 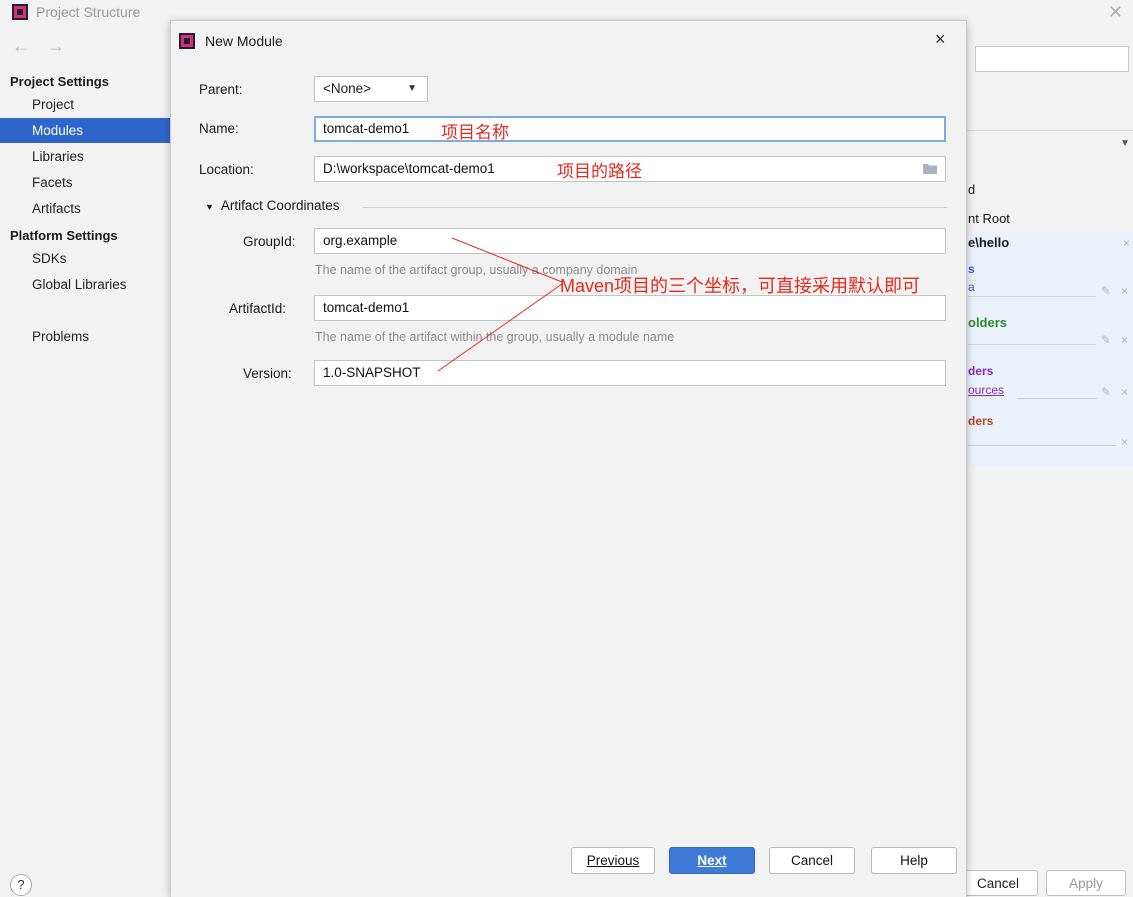 I want to click on annotation-maven-coordinates: Maven项目的三个坐标，可直接采用默认即可, so click(x=740, y=286).